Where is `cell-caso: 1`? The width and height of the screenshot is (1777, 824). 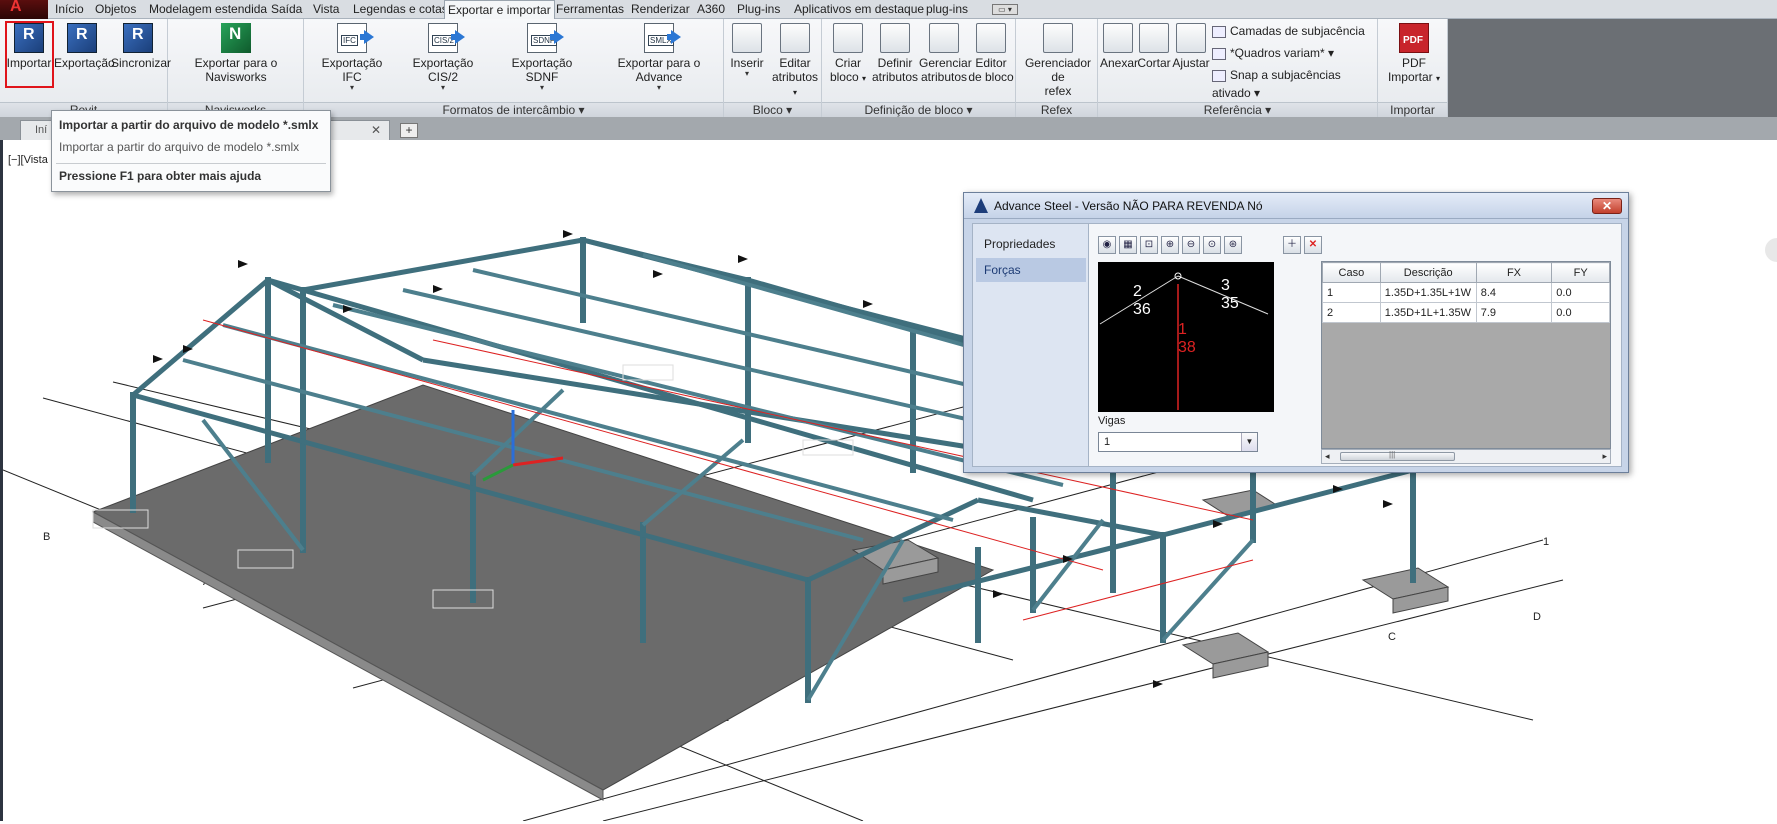
cell-caso: 1 is located at coordinates (1351, 292).